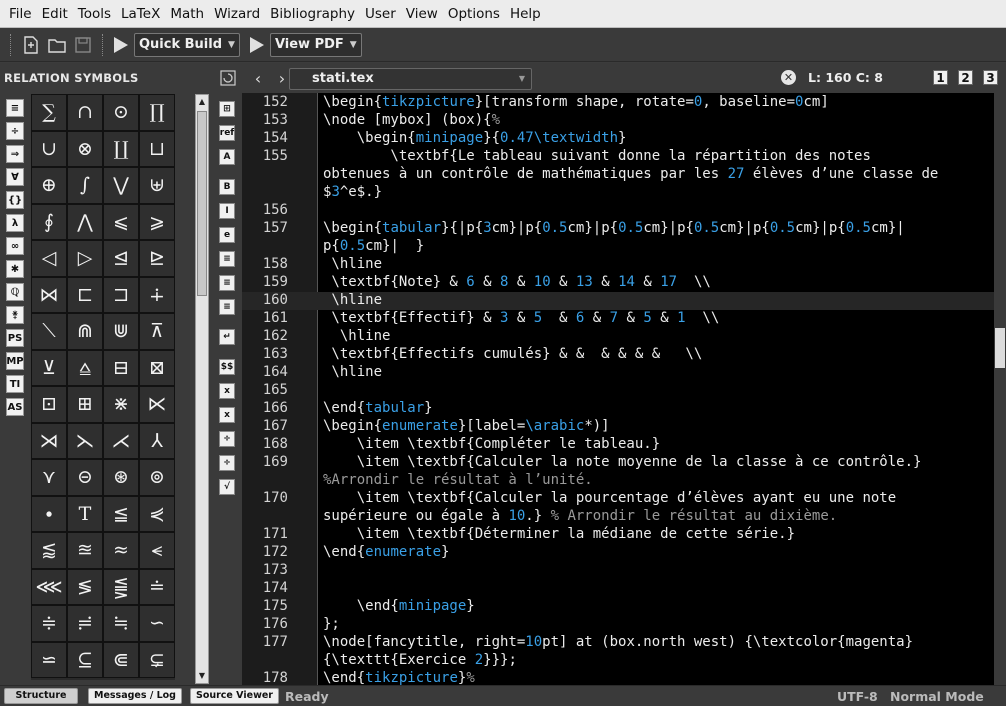 This screenshot has height=706, width=1006. Describe the element at coordinates (618, 445) in the screenshot. I see `code-line: 168 \item \textbf{Compléter le tableau.}` at that location.